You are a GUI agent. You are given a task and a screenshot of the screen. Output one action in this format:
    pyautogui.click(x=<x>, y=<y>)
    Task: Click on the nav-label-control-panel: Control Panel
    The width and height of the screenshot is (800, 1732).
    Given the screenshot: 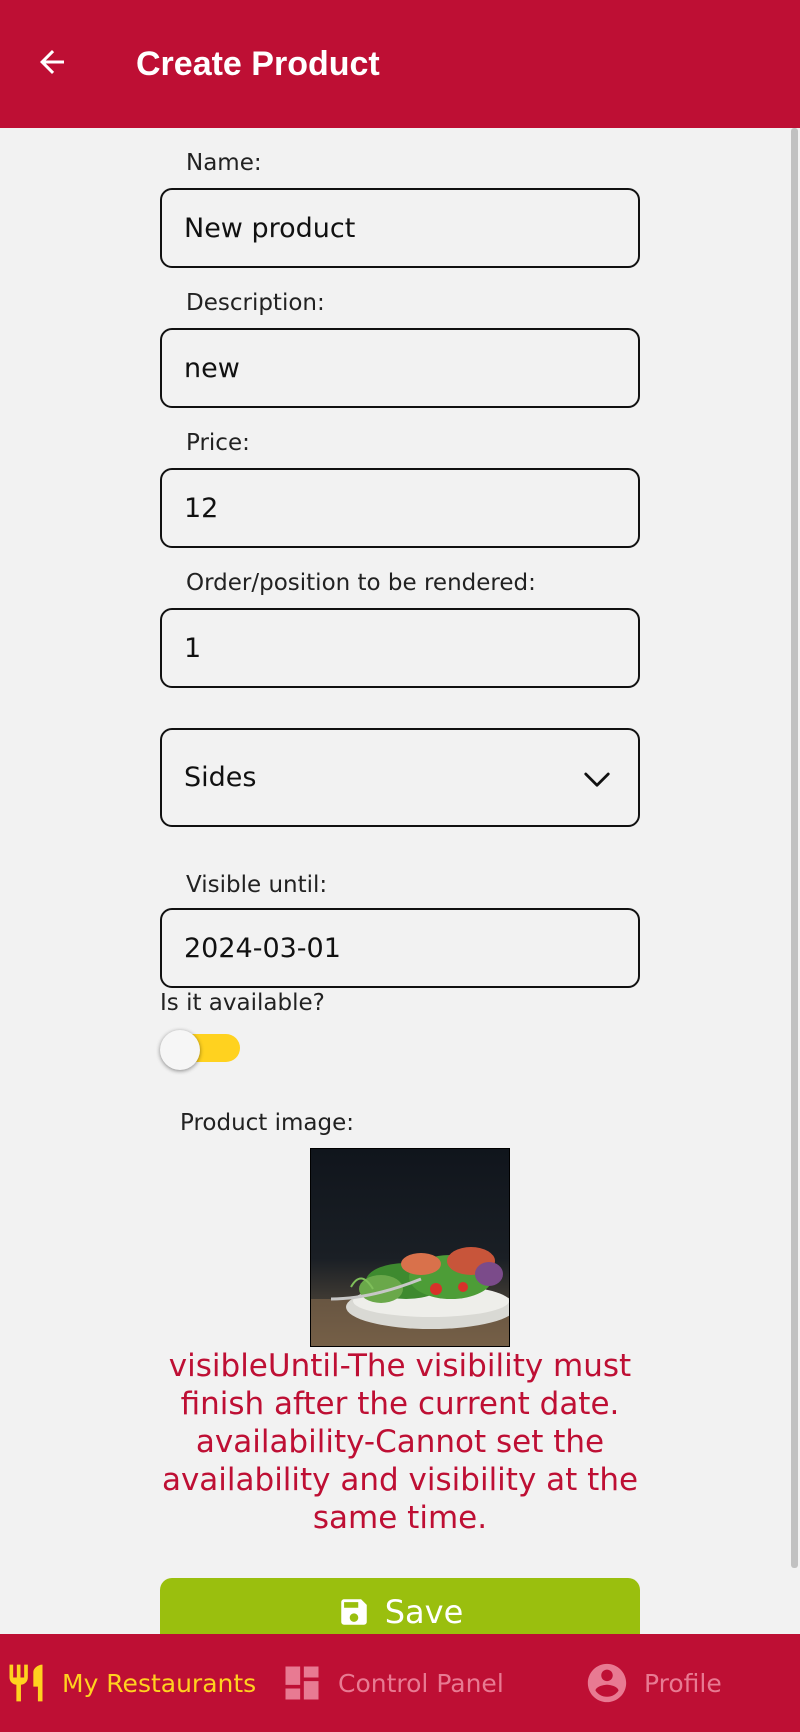 What is the action you would take?
    pyautogui.click(x=421, y=1683)
    